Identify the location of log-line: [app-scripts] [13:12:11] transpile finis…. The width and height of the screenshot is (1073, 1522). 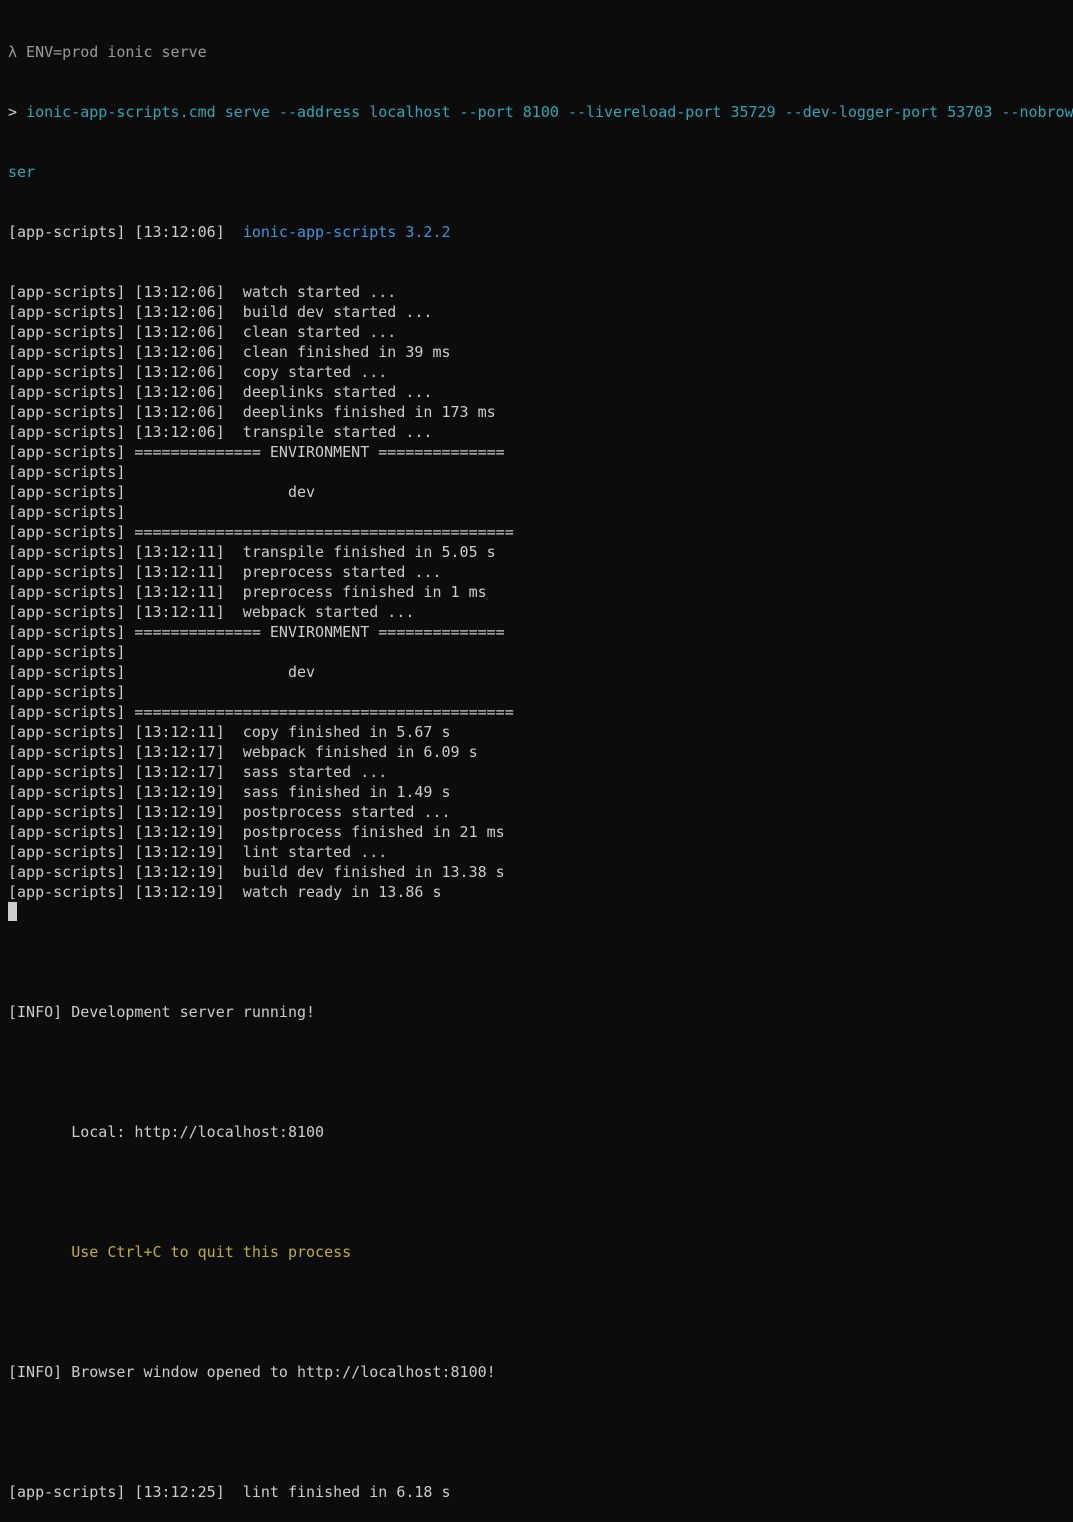
(252, 552).